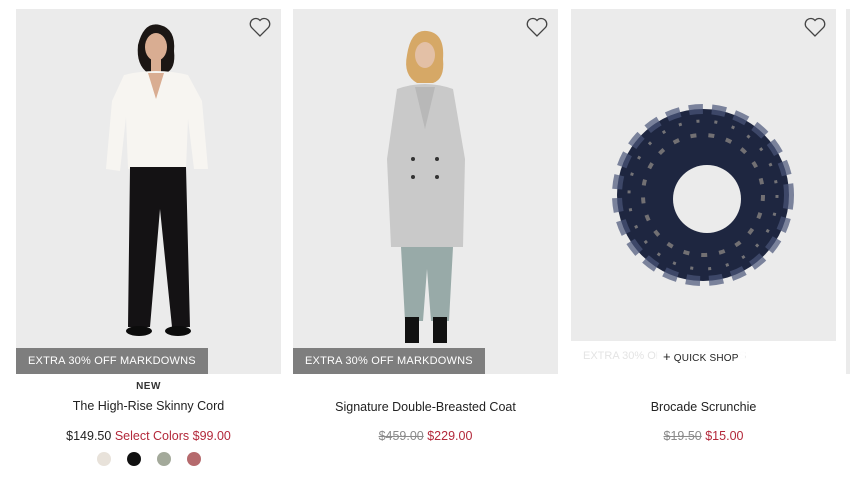  I want to click on price-original: $459.00, so click(401, 436).